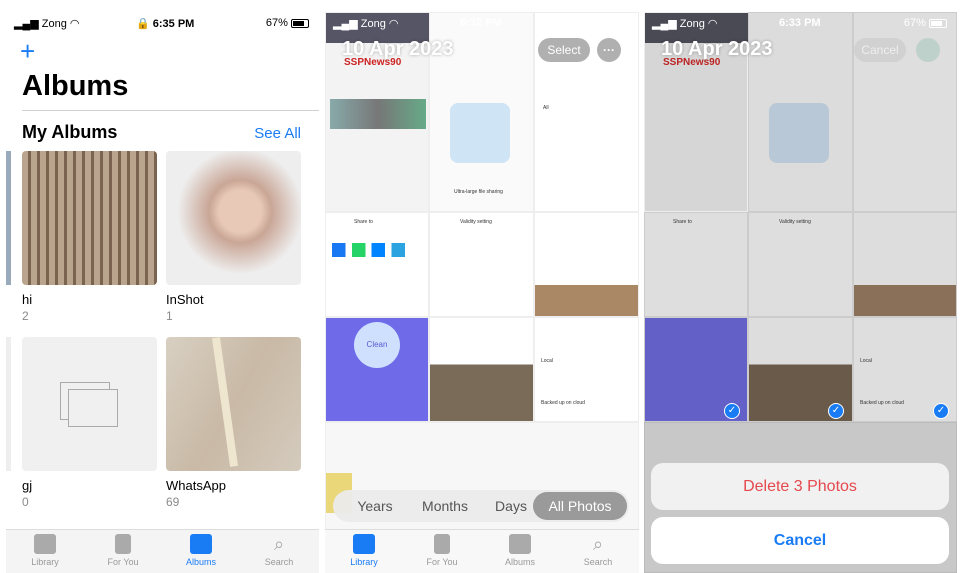 The image size is (960, 573). What do you see at coordinates (93, 408) in the screenshot?
I see `empty-album-icon-front` at bounding box center [93, 408].